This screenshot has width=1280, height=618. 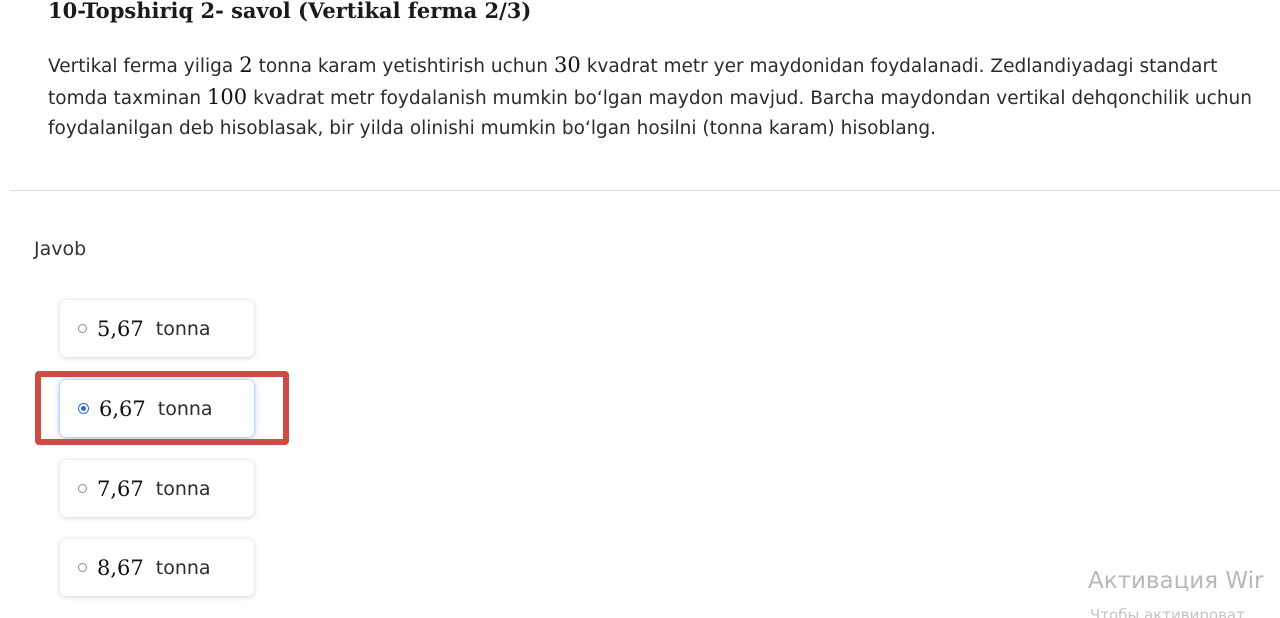 I want to click on question-number-tonnes: 2, so click(x=246, y=65).